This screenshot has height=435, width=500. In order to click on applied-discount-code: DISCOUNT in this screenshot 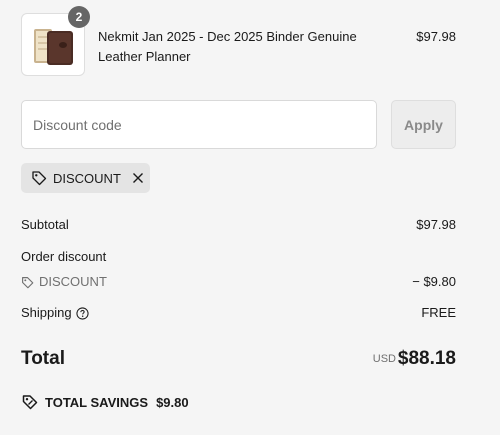, I will do `click(87, 178)`.